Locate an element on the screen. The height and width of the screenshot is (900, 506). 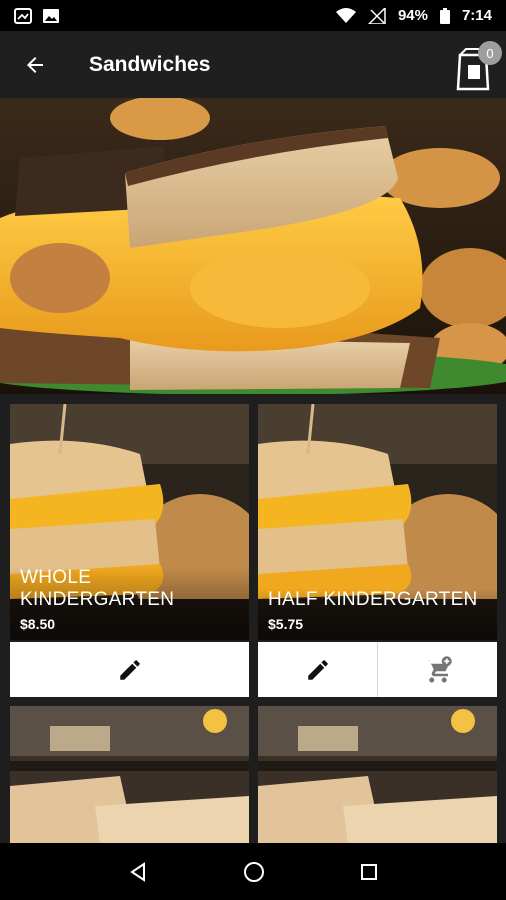
battery-percent: 94% is located at coordinates (412, 15).